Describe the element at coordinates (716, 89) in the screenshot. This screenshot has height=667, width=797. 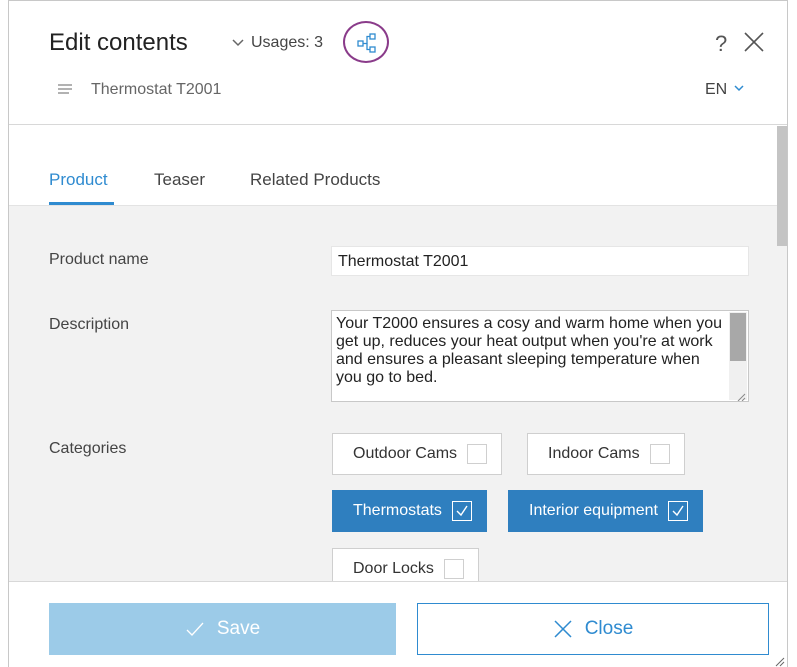
I see `language-label: EN` at that location.